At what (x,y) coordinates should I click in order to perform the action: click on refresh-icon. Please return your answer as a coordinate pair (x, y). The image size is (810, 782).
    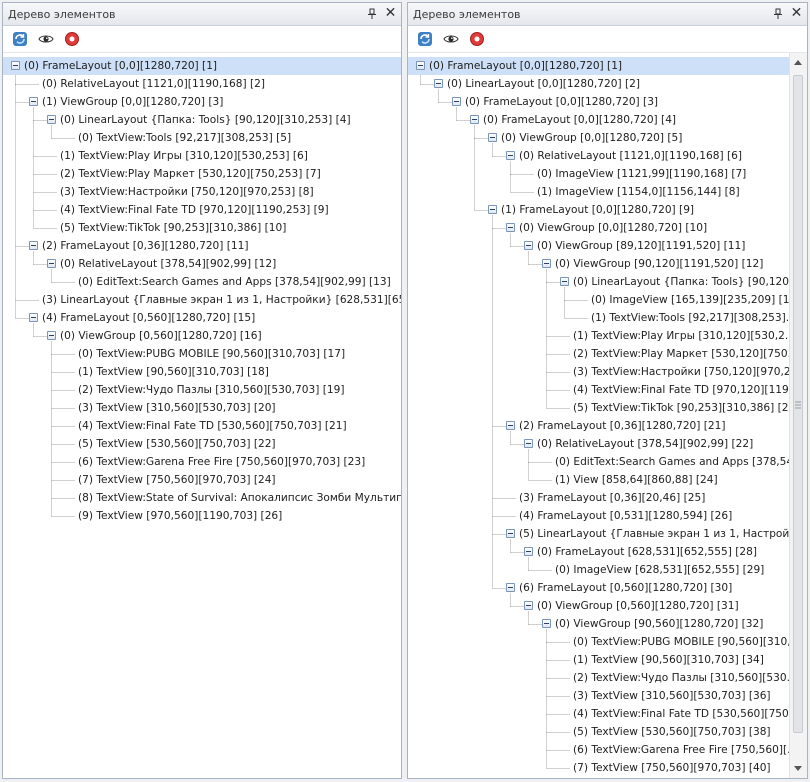
    Looking at the image, I should click on (20, 39).